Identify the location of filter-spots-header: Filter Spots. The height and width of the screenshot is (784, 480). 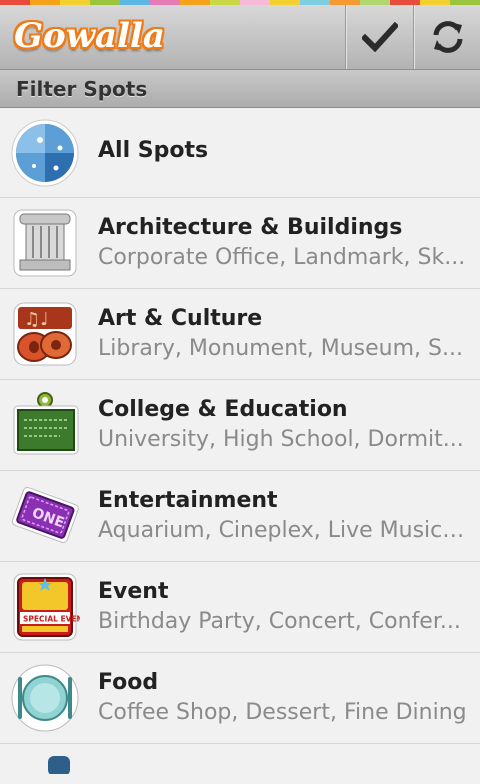
(240, 89).